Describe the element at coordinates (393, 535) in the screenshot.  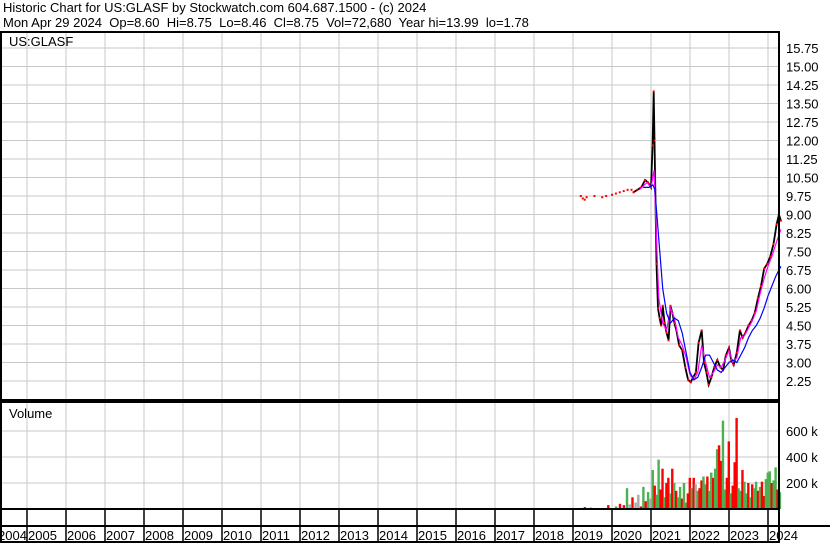
I see `x-tick-label: 2014` at that location.